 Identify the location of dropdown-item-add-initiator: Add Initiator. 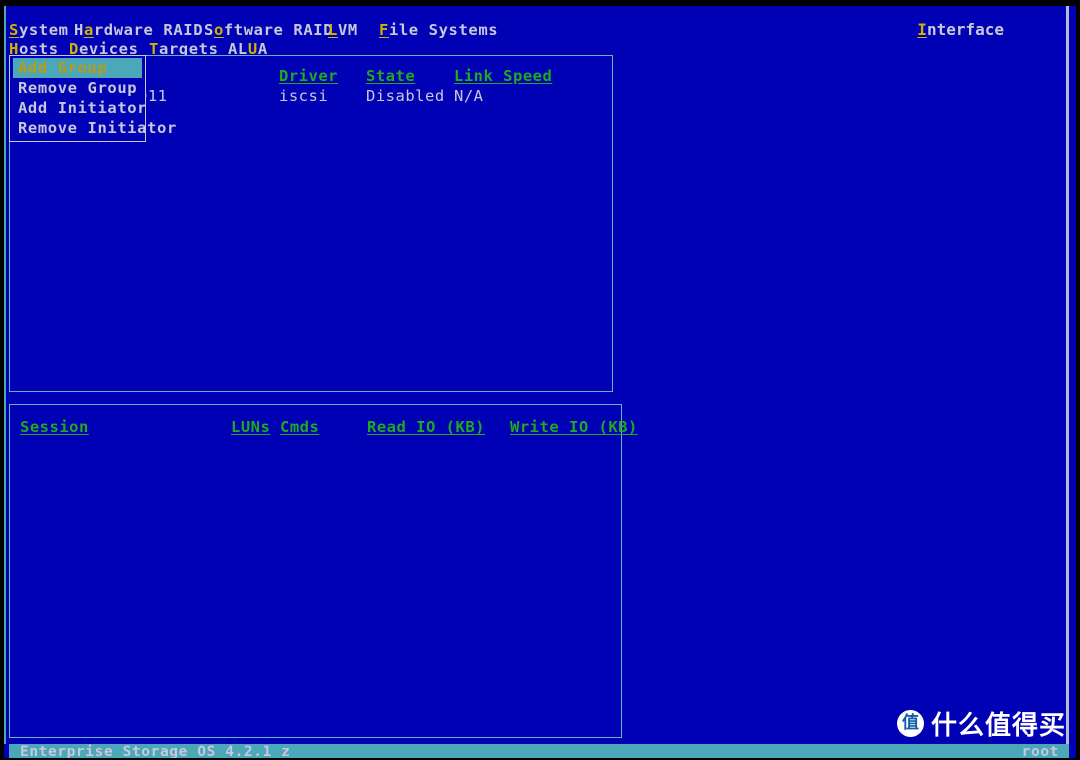
(78, 108).